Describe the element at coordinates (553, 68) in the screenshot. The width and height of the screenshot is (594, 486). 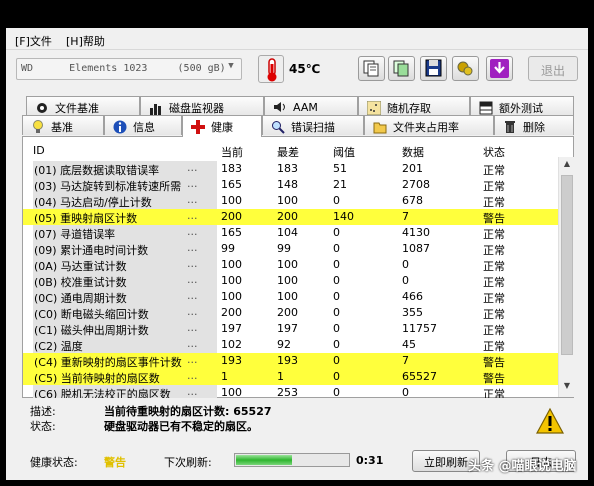
I see `exit-button: 退出` at that location.